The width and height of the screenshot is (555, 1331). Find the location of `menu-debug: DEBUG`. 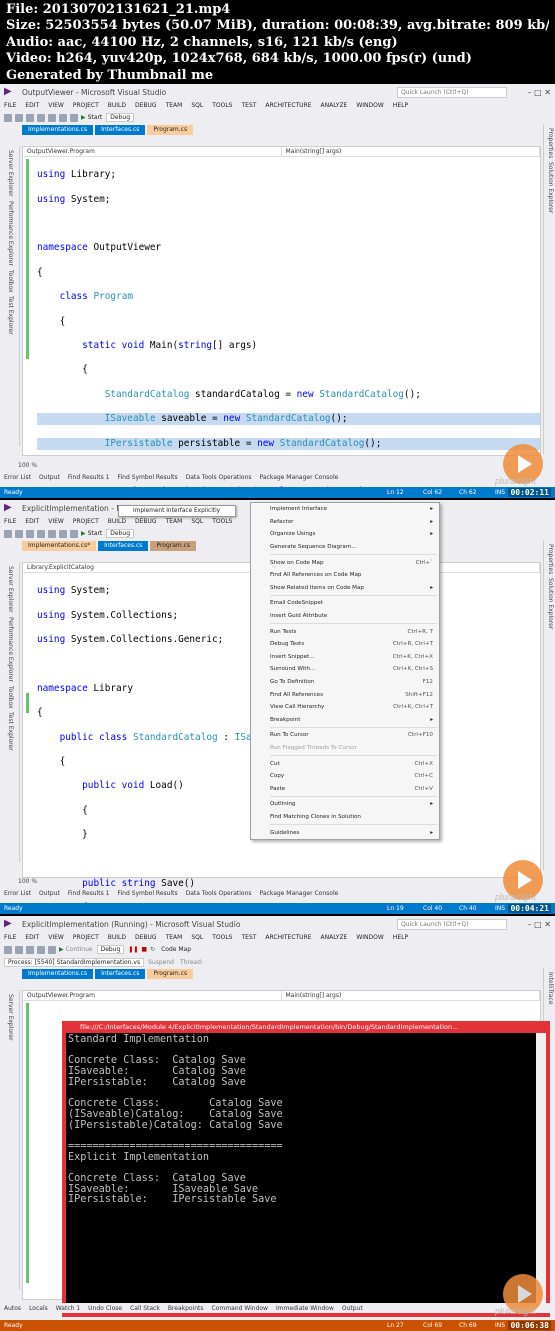

menu-debug: DEBUG is located at coordinates (146, 937).